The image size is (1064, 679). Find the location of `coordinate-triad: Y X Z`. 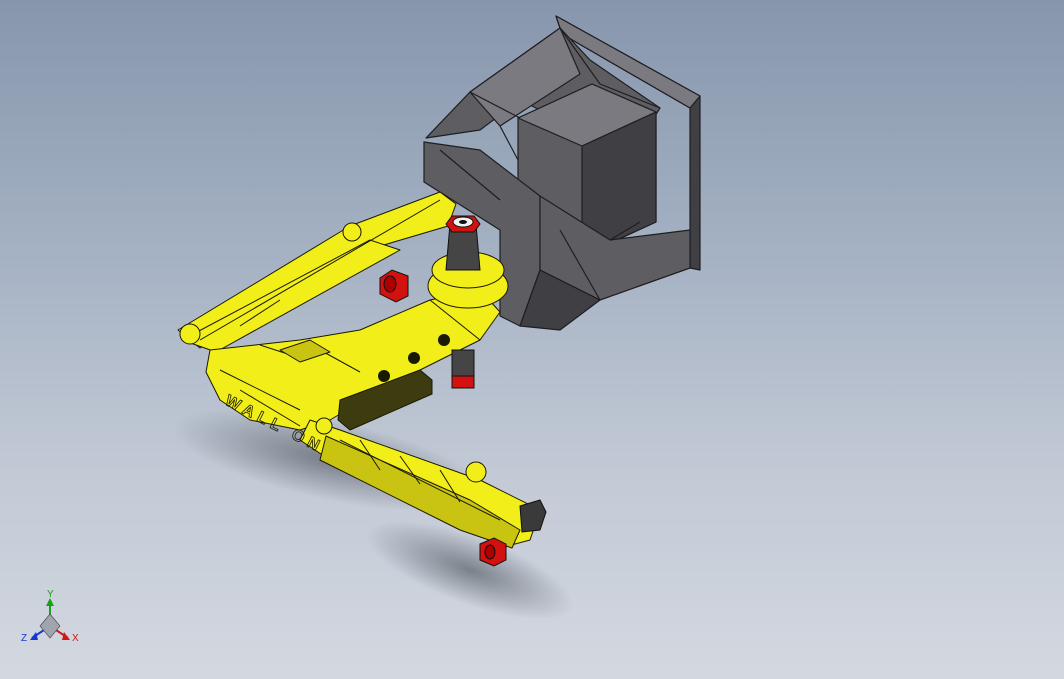

coordinate-triad: Y X Z is located at coordinates (50, 616).